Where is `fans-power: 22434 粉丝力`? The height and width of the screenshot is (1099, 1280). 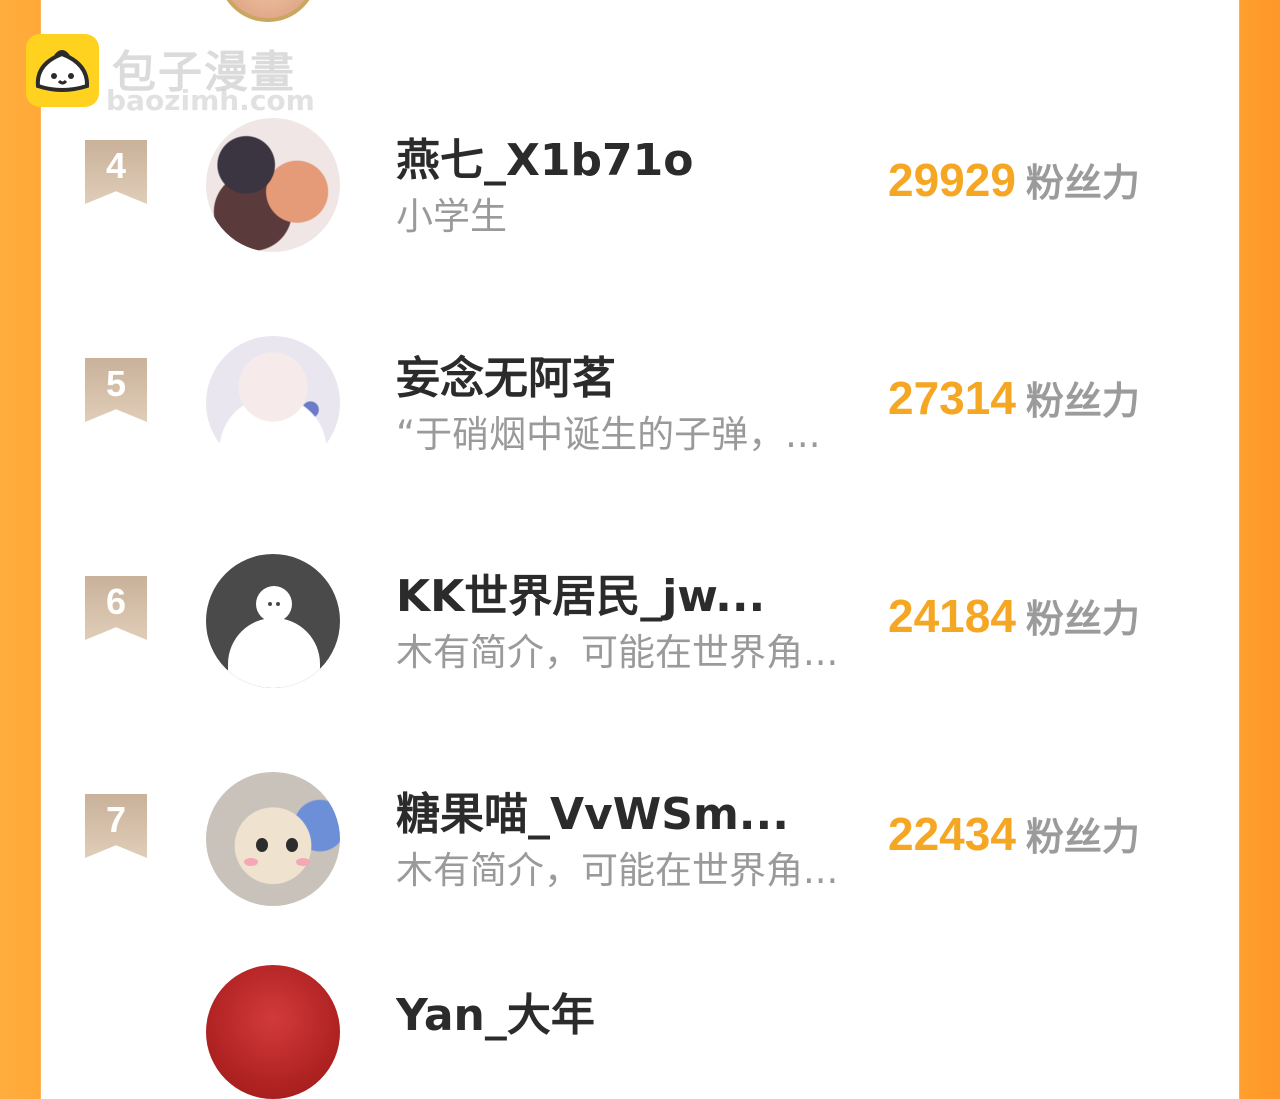
fans-power: 22434 粉丝力 is located at coordinates (1014, 833).